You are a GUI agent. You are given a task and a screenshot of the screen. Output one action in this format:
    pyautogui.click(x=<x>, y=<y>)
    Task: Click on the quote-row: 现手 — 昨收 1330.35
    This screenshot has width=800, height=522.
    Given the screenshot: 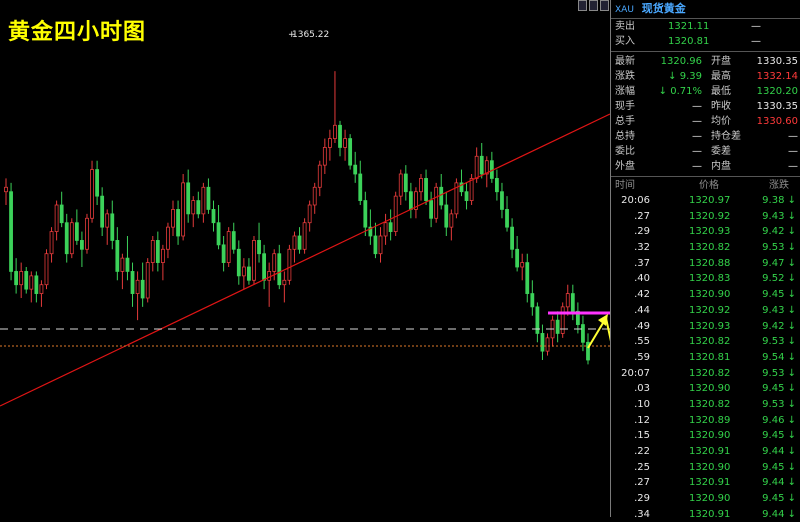 What is the action you would take?
    pyautogui.click(x=705, y=106)
    